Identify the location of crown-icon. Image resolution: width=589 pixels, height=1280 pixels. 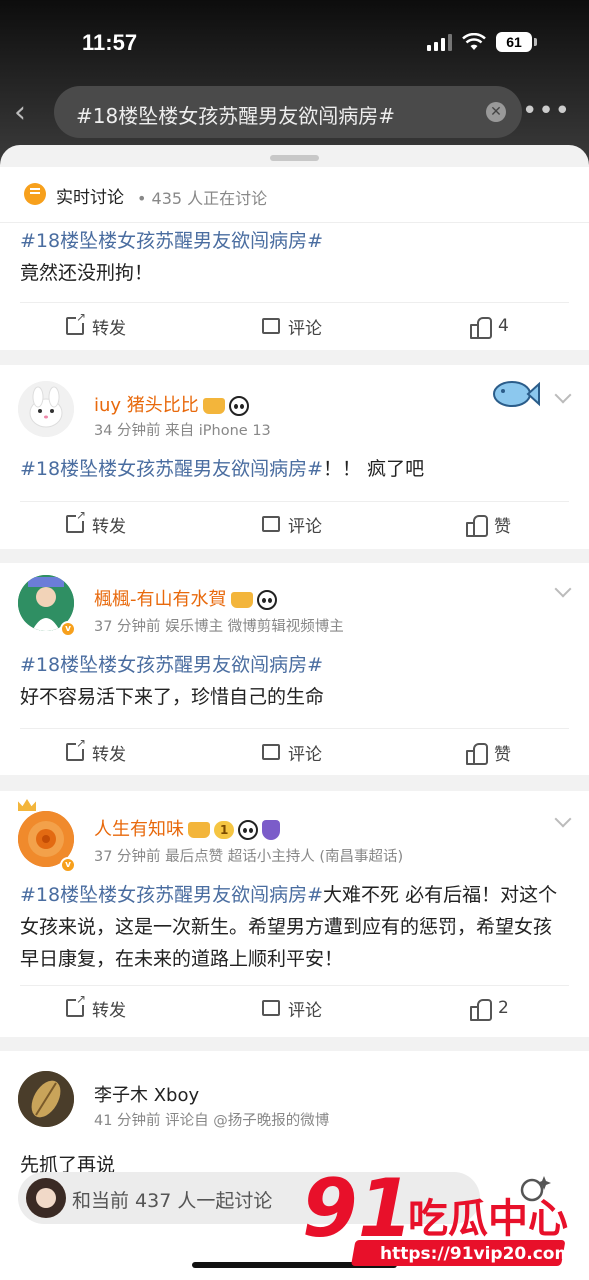
(27, 805).